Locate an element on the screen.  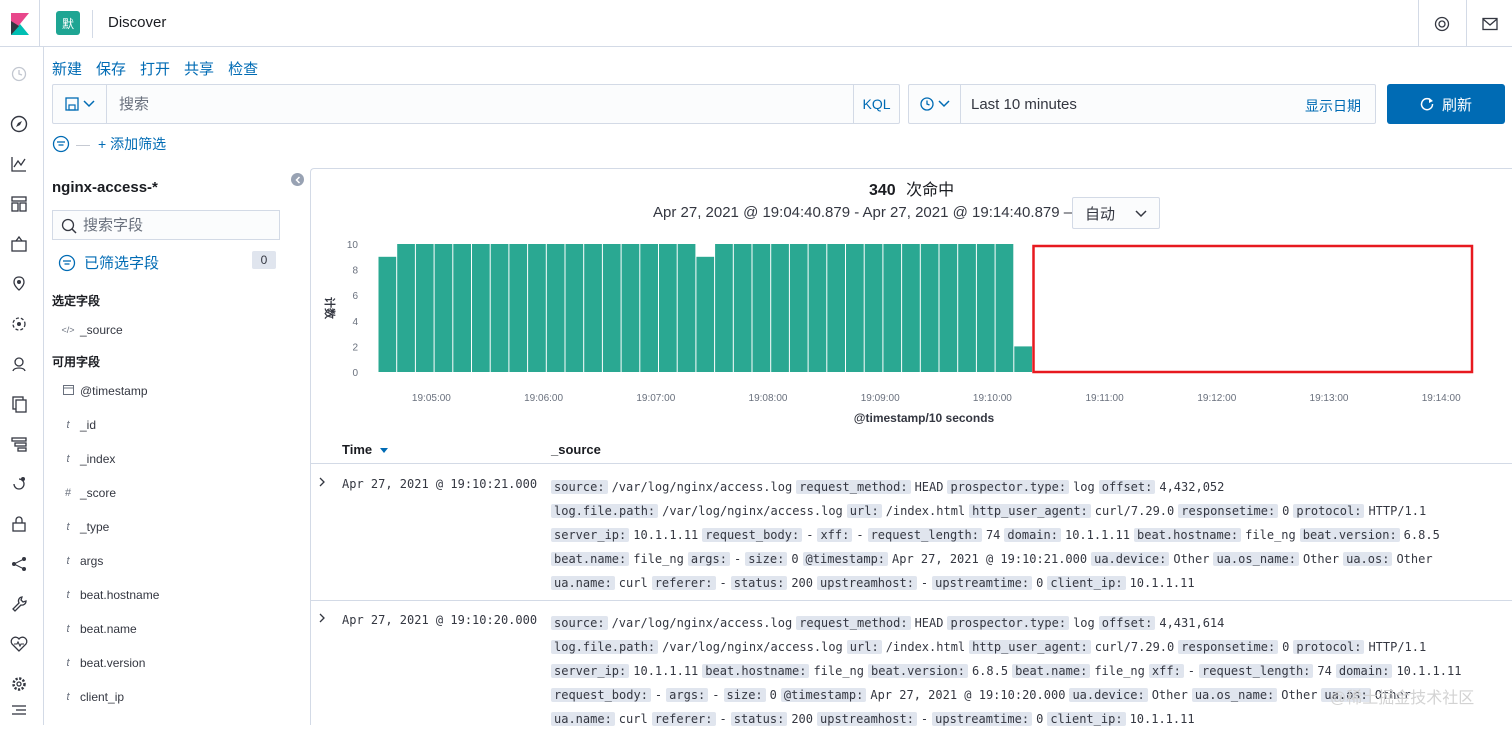
source-field: log.file.path:/var/log/nginx/access.log is located at coordinates (697, 511).